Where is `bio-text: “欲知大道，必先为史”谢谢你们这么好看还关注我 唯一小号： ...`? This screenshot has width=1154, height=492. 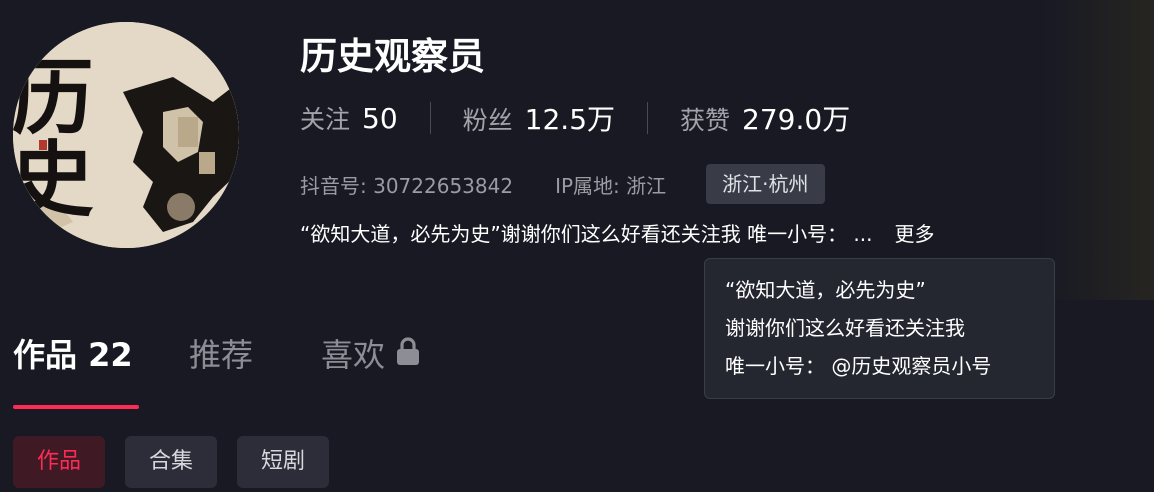 bio-text: “欲知大道，必先为史”谢谢你们这么好看还关注我 唯一小号： ... is located at coordinates (586, 233).